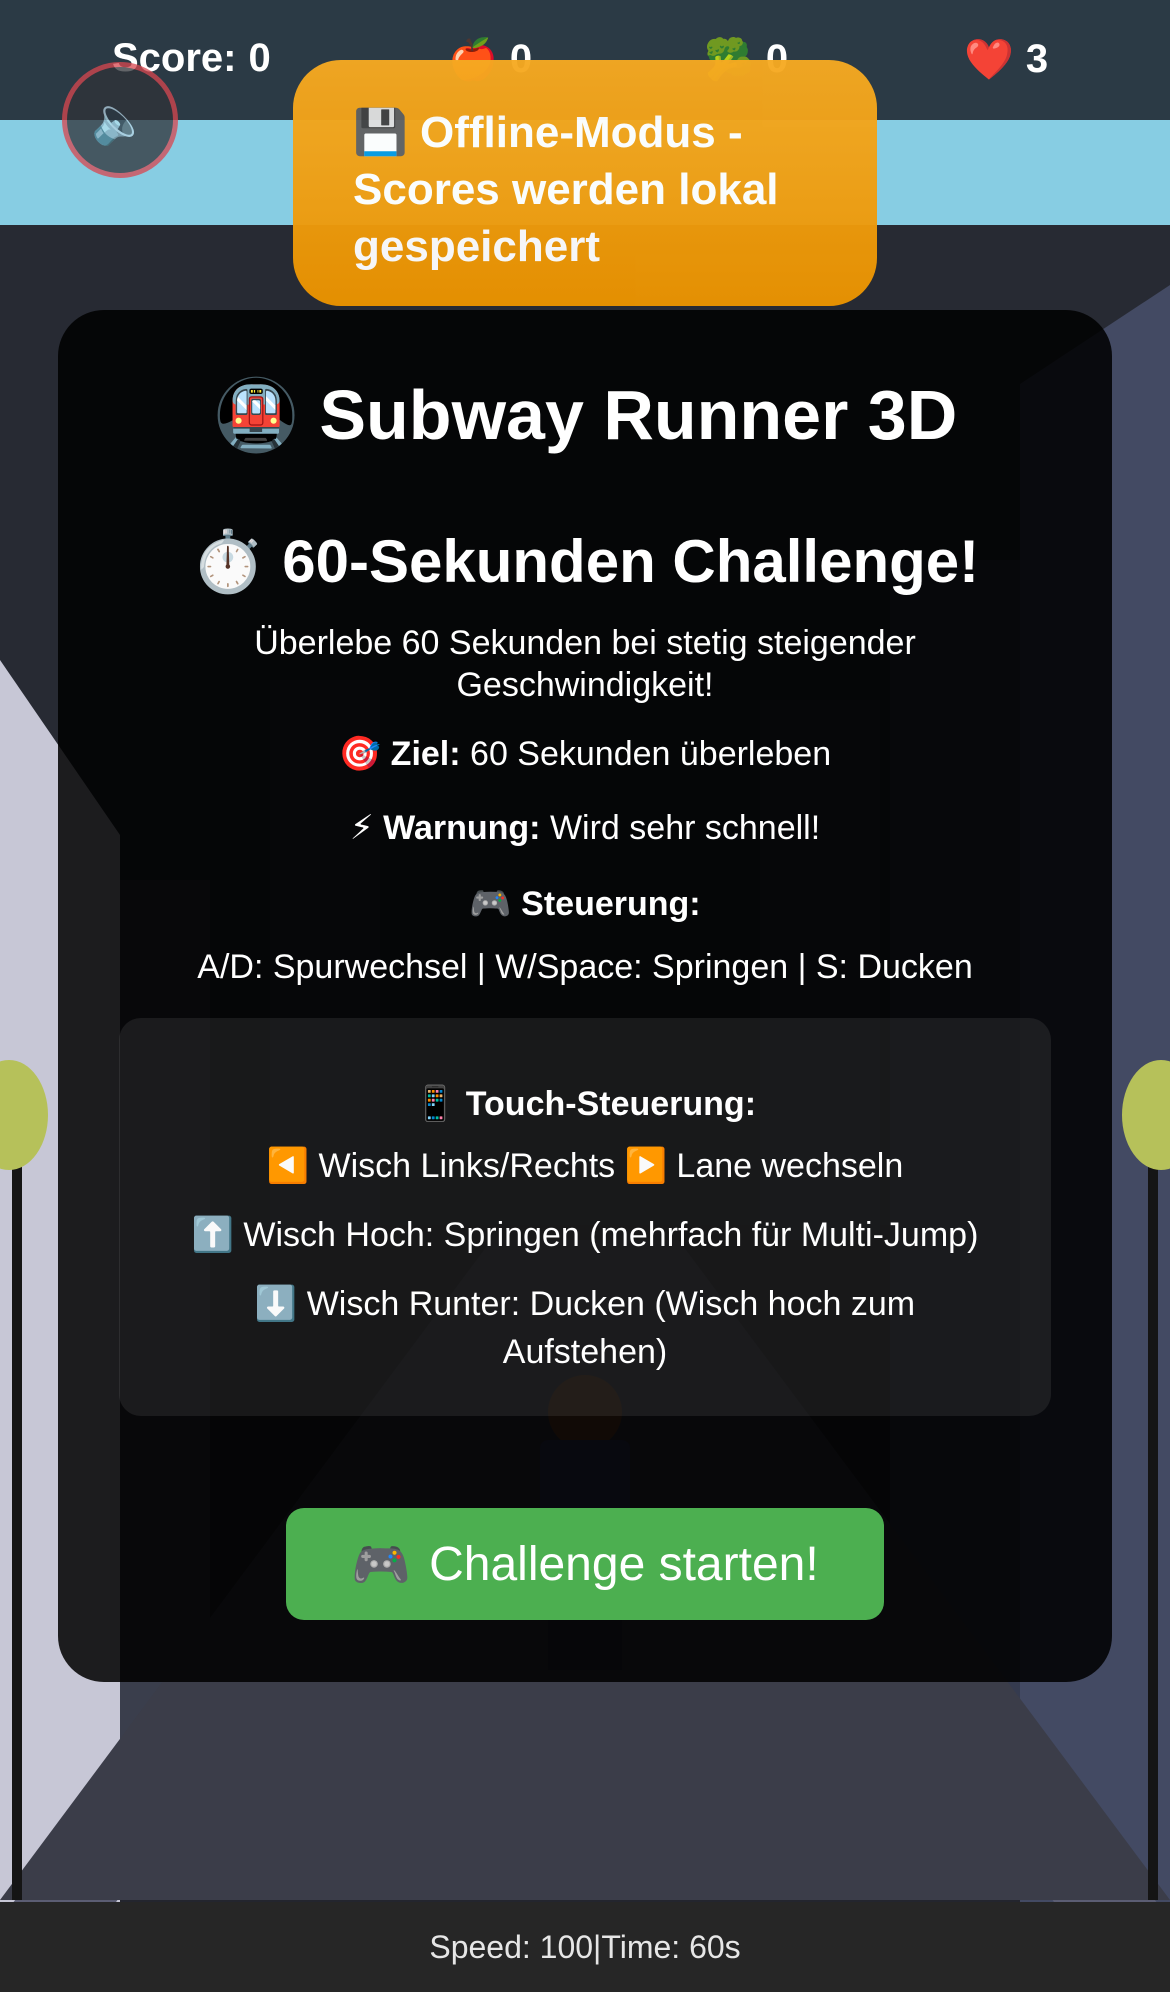 The image size is (1170, 1992). I want to click on warning-text: Wird sehr schnell!, so click(685, 828).